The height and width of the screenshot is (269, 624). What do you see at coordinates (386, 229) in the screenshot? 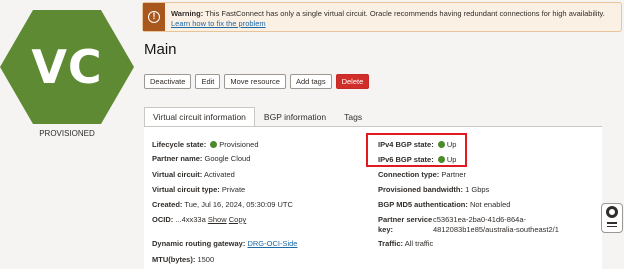
I see `partner-service-key-label-line2: key:` at bounding box center [386, 229].